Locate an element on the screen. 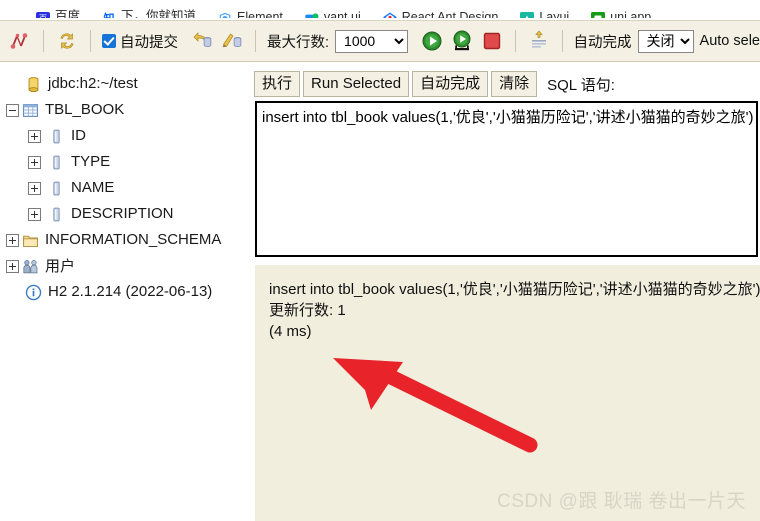  clear-button is located at coordinates (539, 41).